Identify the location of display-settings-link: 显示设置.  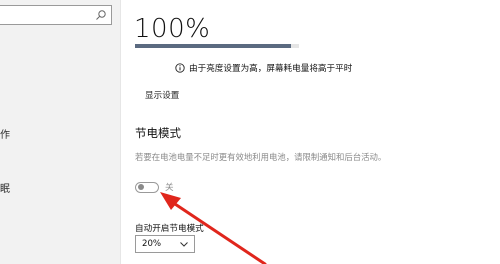
(162, 95).